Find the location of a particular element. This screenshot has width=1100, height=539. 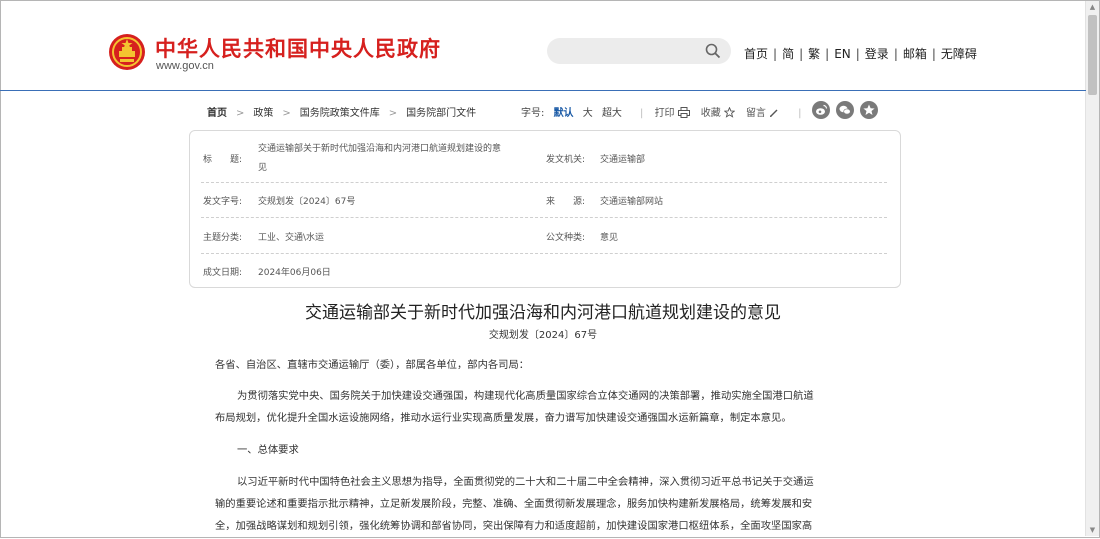

info-issuer-label: 发文机关: is located at coordinates (566, 160).